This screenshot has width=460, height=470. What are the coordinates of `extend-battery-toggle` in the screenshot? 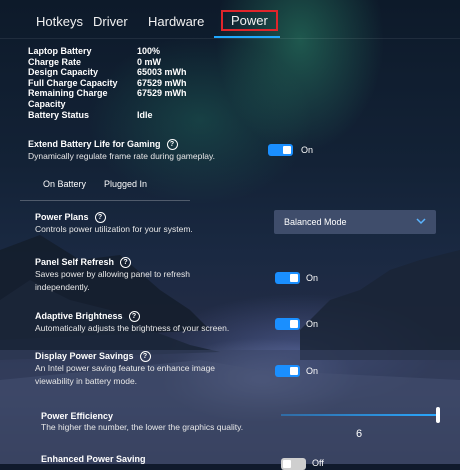 It's located at (280, 150).